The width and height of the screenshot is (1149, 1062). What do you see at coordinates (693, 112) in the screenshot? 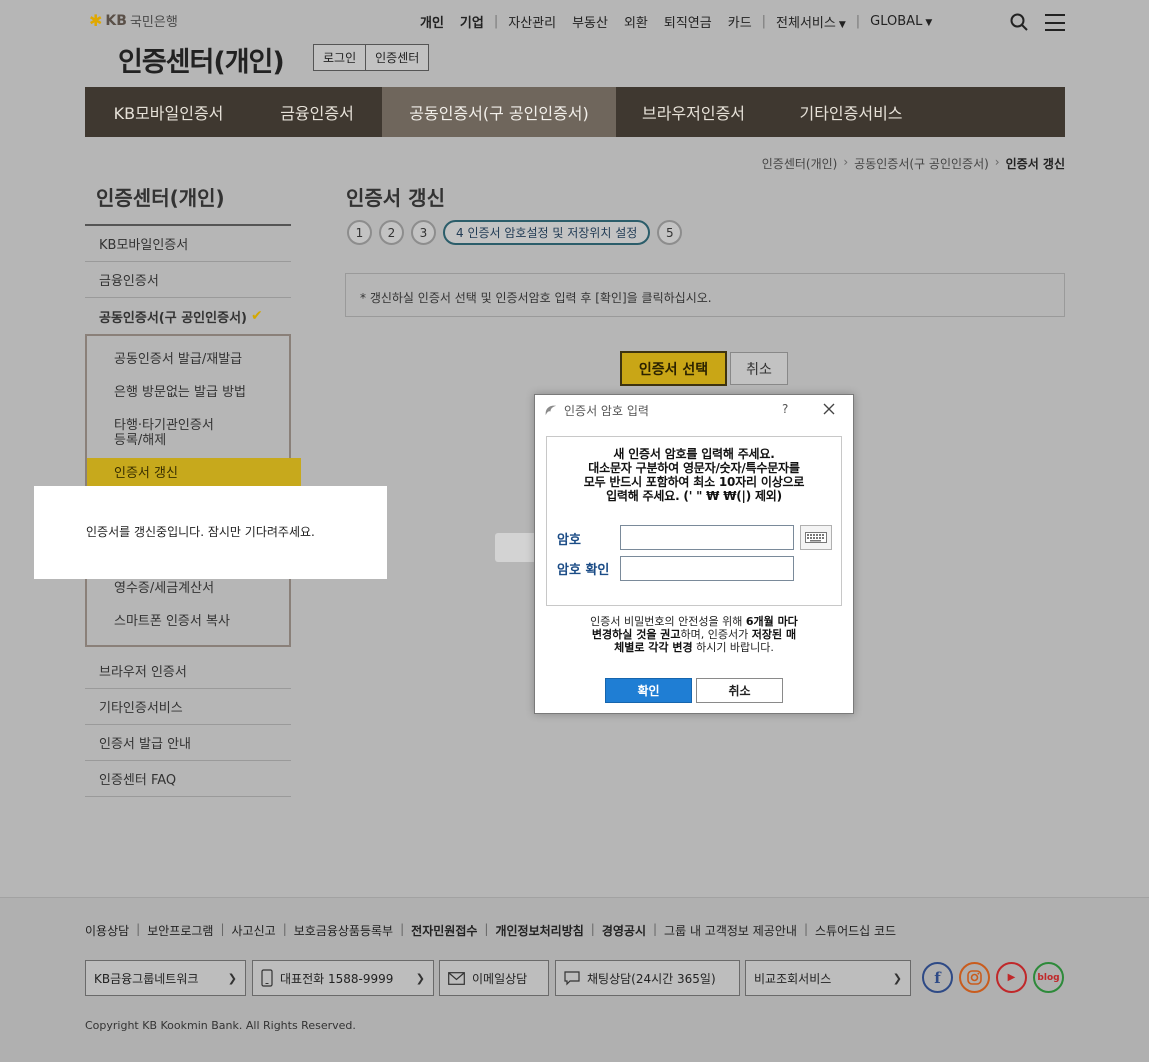
I see `main-tab-browser: 브라우저인증서` at bounding box center [693, 112].